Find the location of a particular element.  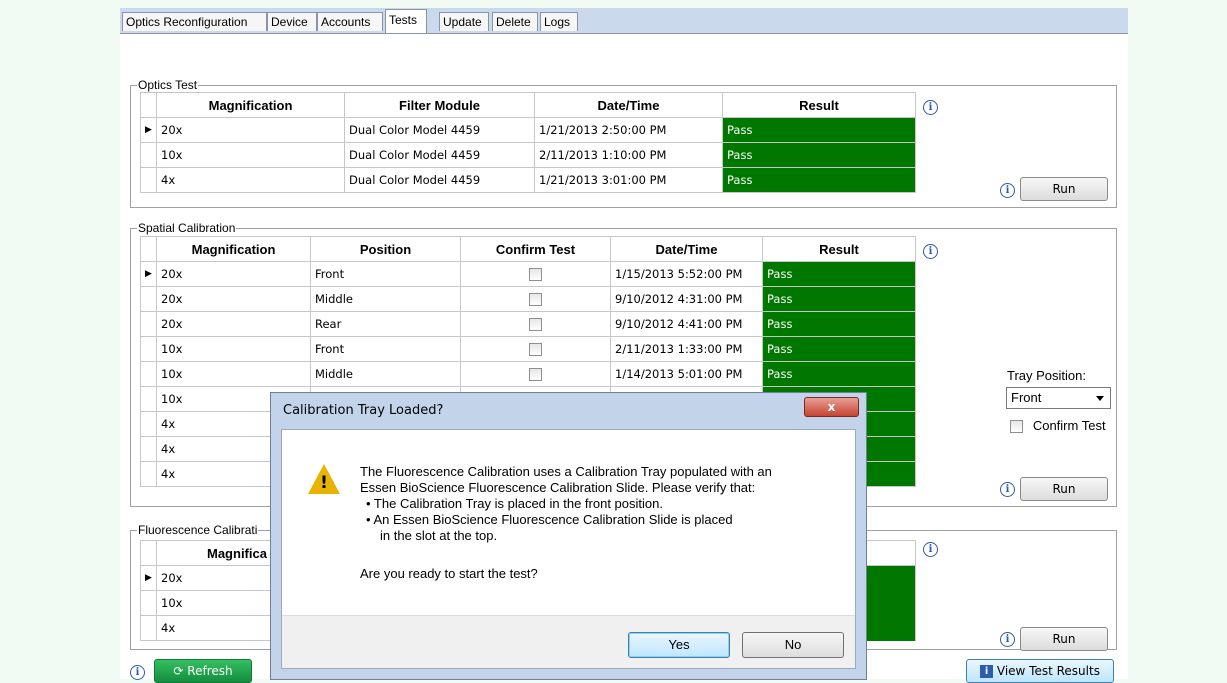

refresh-info-icon: i is located at coordinates (137, 672).